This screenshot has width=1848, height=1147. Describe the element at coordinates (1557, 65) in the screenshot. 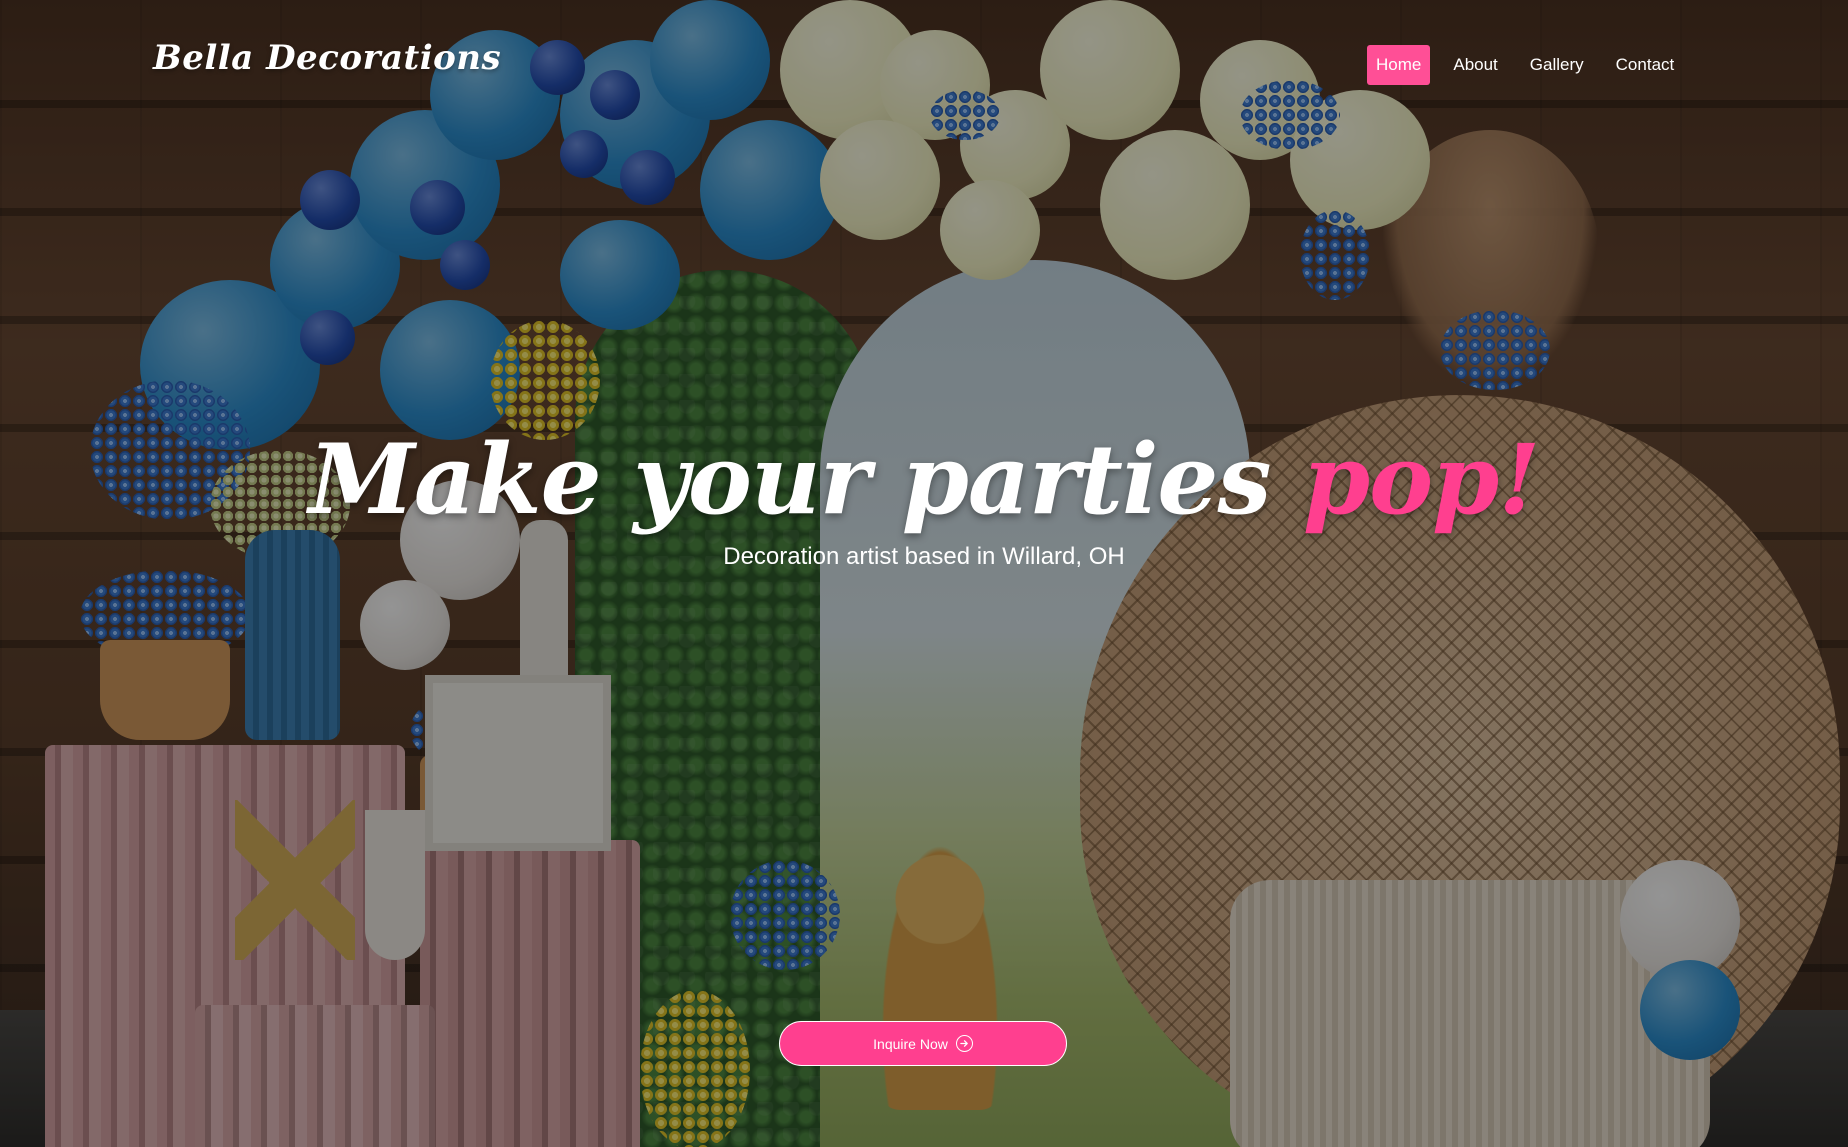

I see `nav-gallery: Gallery` at that location.